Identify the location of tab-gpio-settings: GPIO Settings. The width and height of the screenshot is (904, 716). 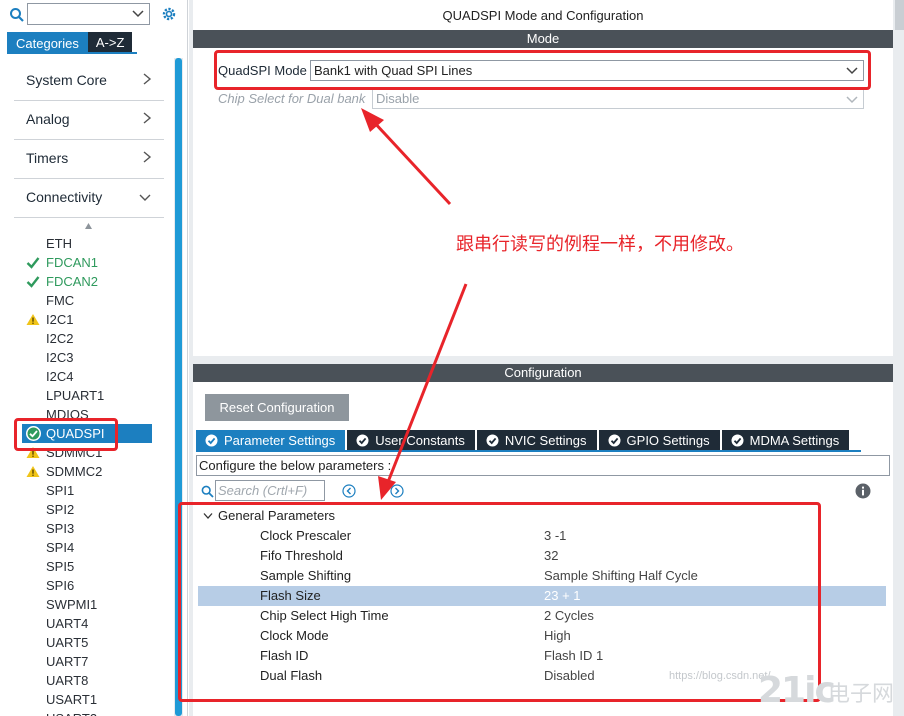
(659, 440).